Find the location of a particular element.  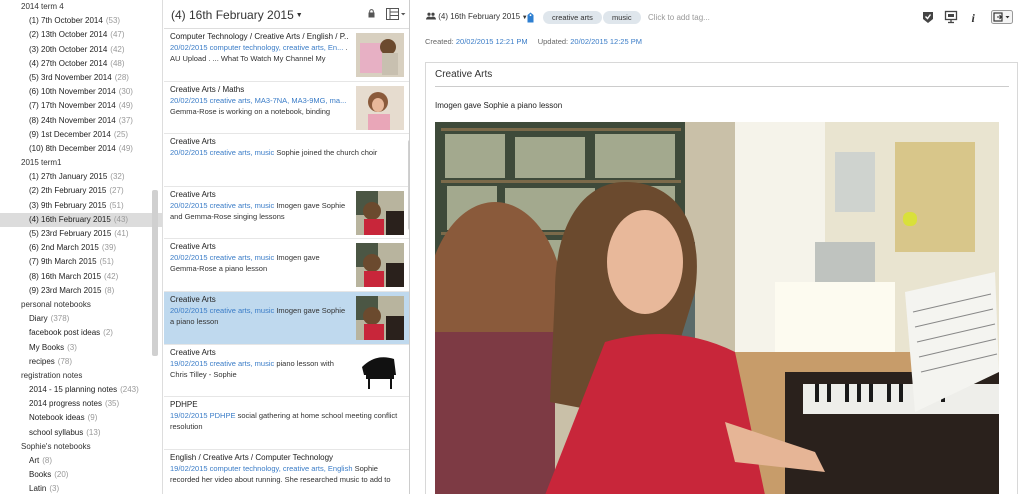

tag-creative-arts: creative arts is located at coordinates (572, 17).